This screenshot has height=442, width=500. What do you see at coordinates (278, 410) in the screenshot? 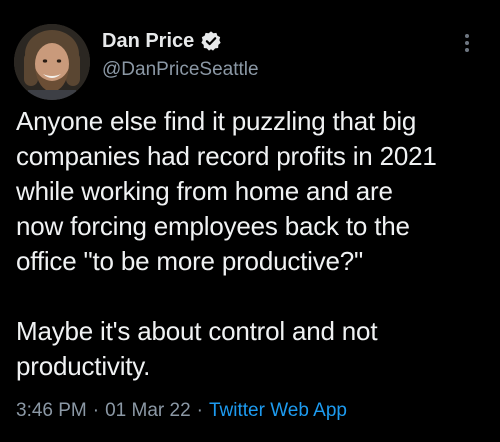
I see `tweet-source-link: Twitter Web App` at bounding box center [278, 410].